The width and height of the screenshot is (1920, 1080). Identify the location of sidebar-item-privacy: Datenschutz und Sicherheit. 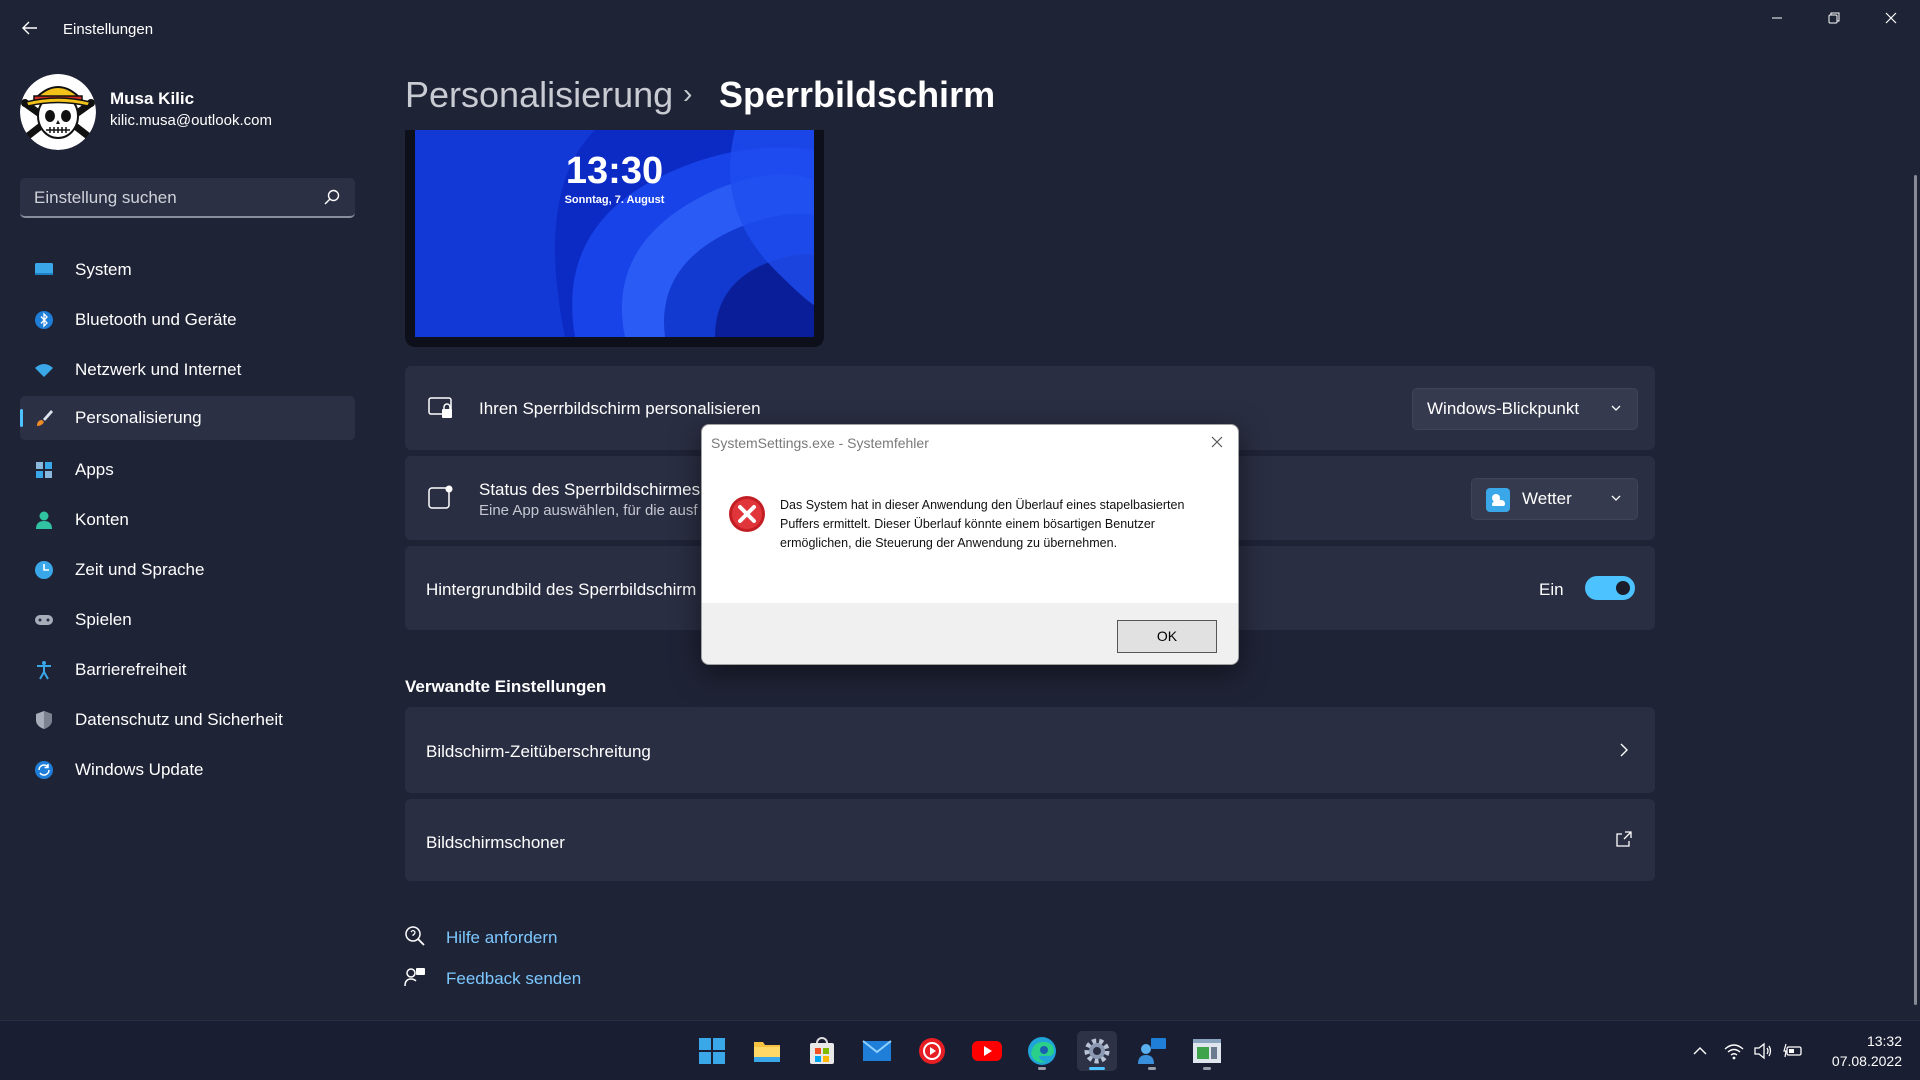
(187, 720).